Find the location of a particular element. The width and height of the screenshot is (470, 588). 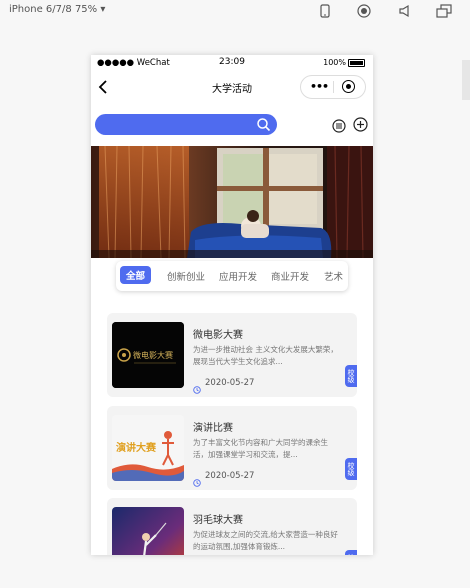

battery-icon is located at coordinates (356, 63).